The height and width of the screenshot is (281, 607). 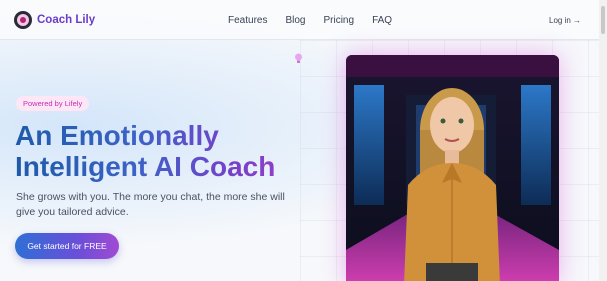 I want to click on brand-name: Coach Lily, so click(x=66, y=20).